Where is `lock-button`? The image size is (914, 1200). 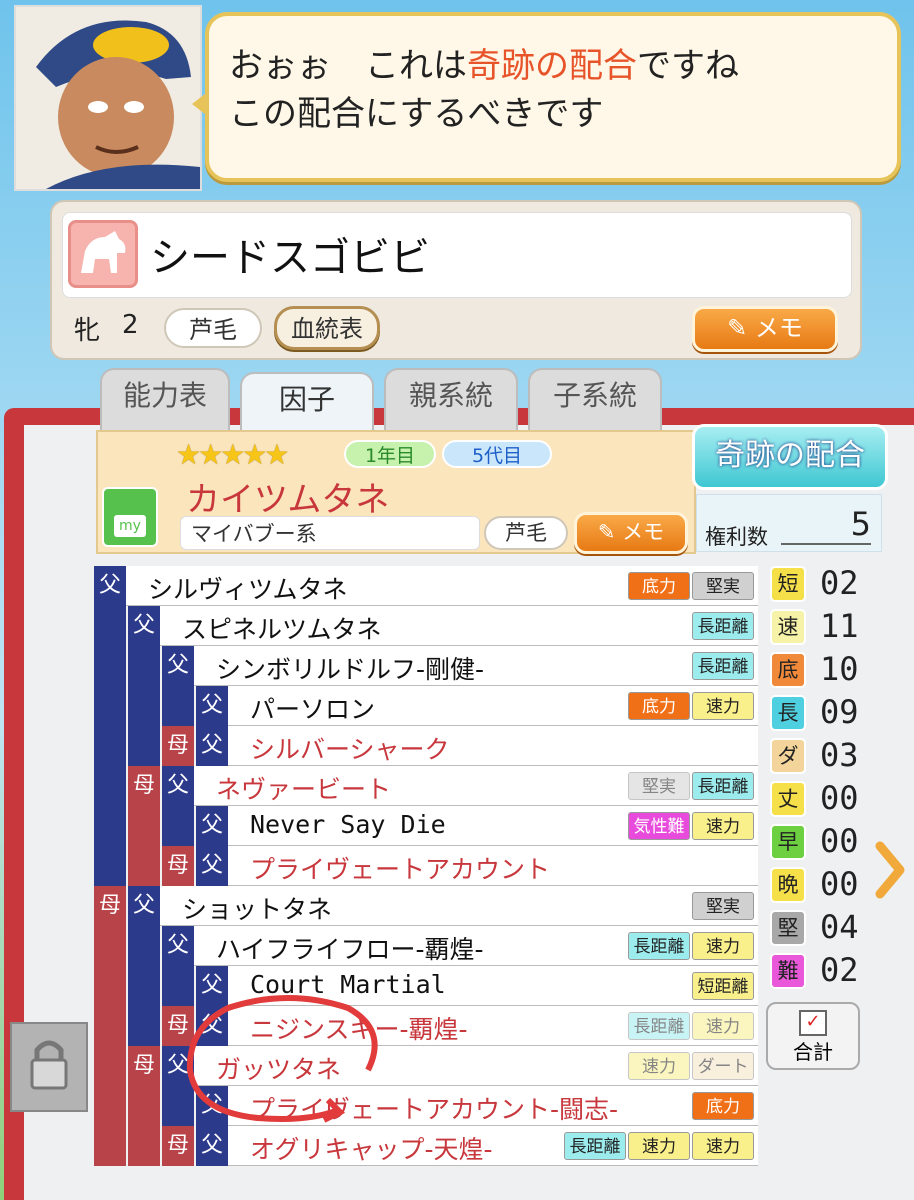
lock-button is located at coordinates (49, 1067).